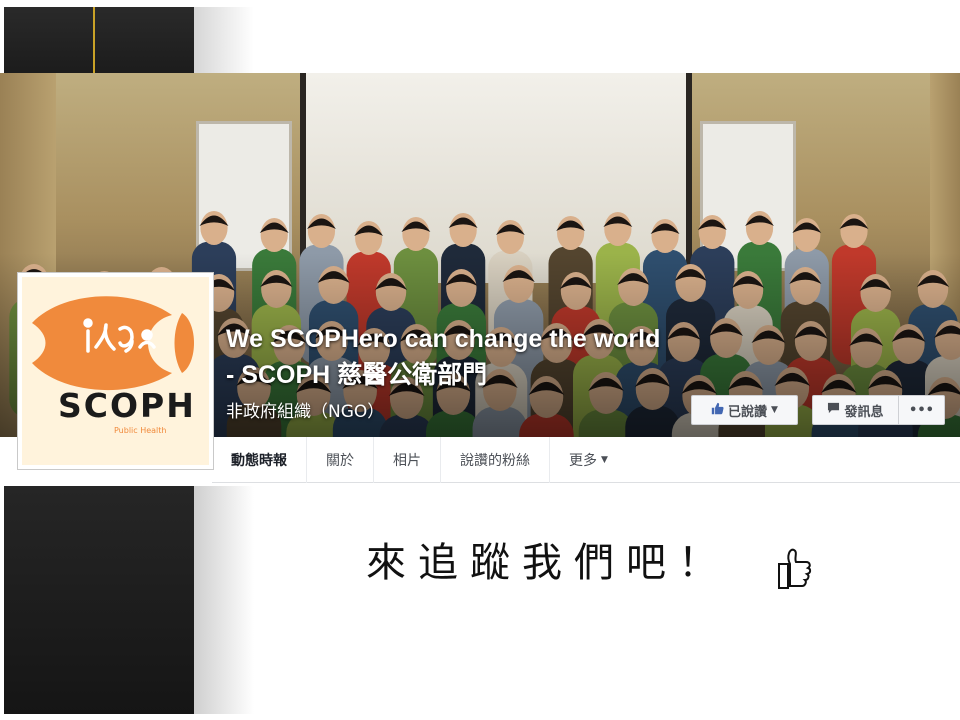 This screenshot has height=720, width=960. I want to click on message-icon, so click(833, 410).